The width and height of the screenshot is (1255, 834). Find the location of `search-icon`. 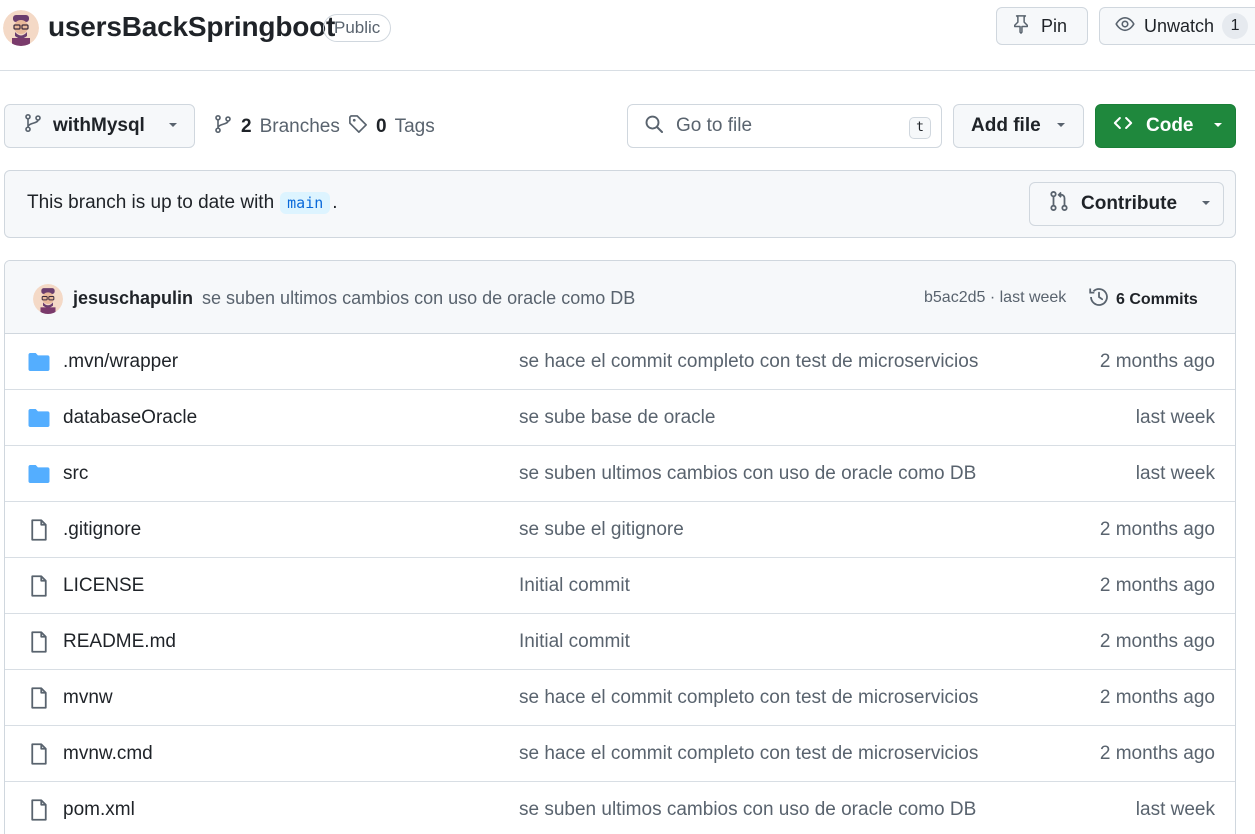

search-icon is located at coordinates (654, 126).